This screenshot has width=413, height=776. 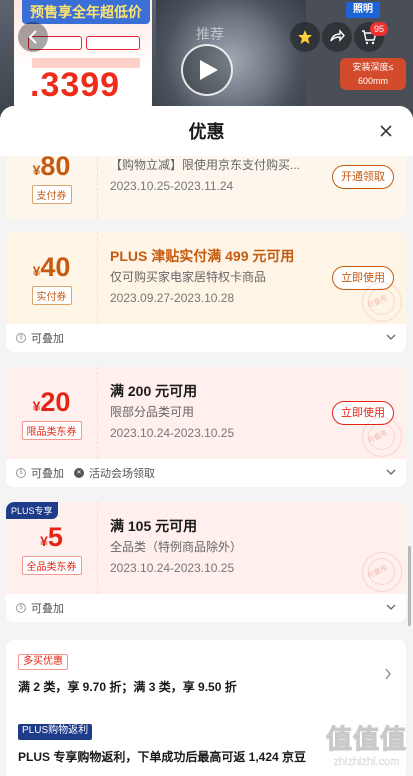 I want to click on coupon-type-tag: 限品类东券, so click(x=51, y=430).